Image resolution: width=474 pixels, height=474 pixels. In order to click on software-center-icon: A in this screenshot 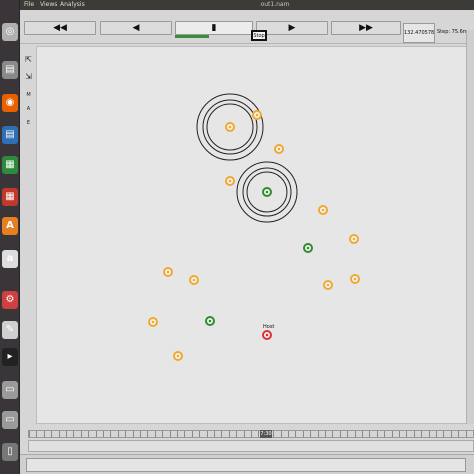, I will do `click(10, 226)`.